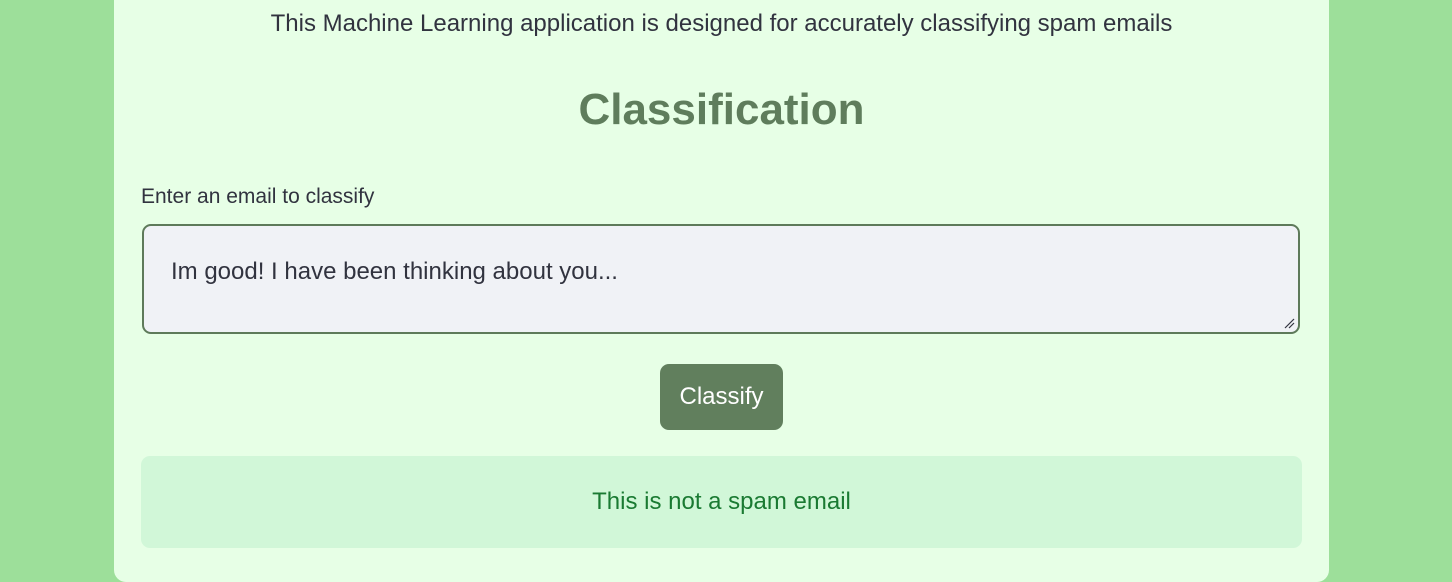 This screenshot has width=1452, height=582. Describe the element at coordinates (1289, 323) in the screenshot. I see `resize-handle-icon` at that location.